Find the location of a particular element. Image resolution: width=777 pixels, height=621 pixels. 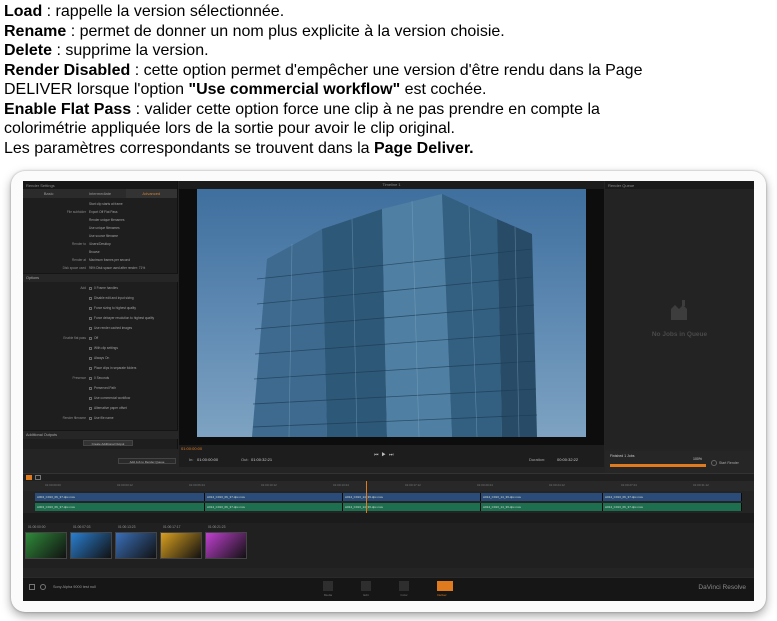

settings-row-value: Start clip starts at frame is located at coordinates (106, 204).